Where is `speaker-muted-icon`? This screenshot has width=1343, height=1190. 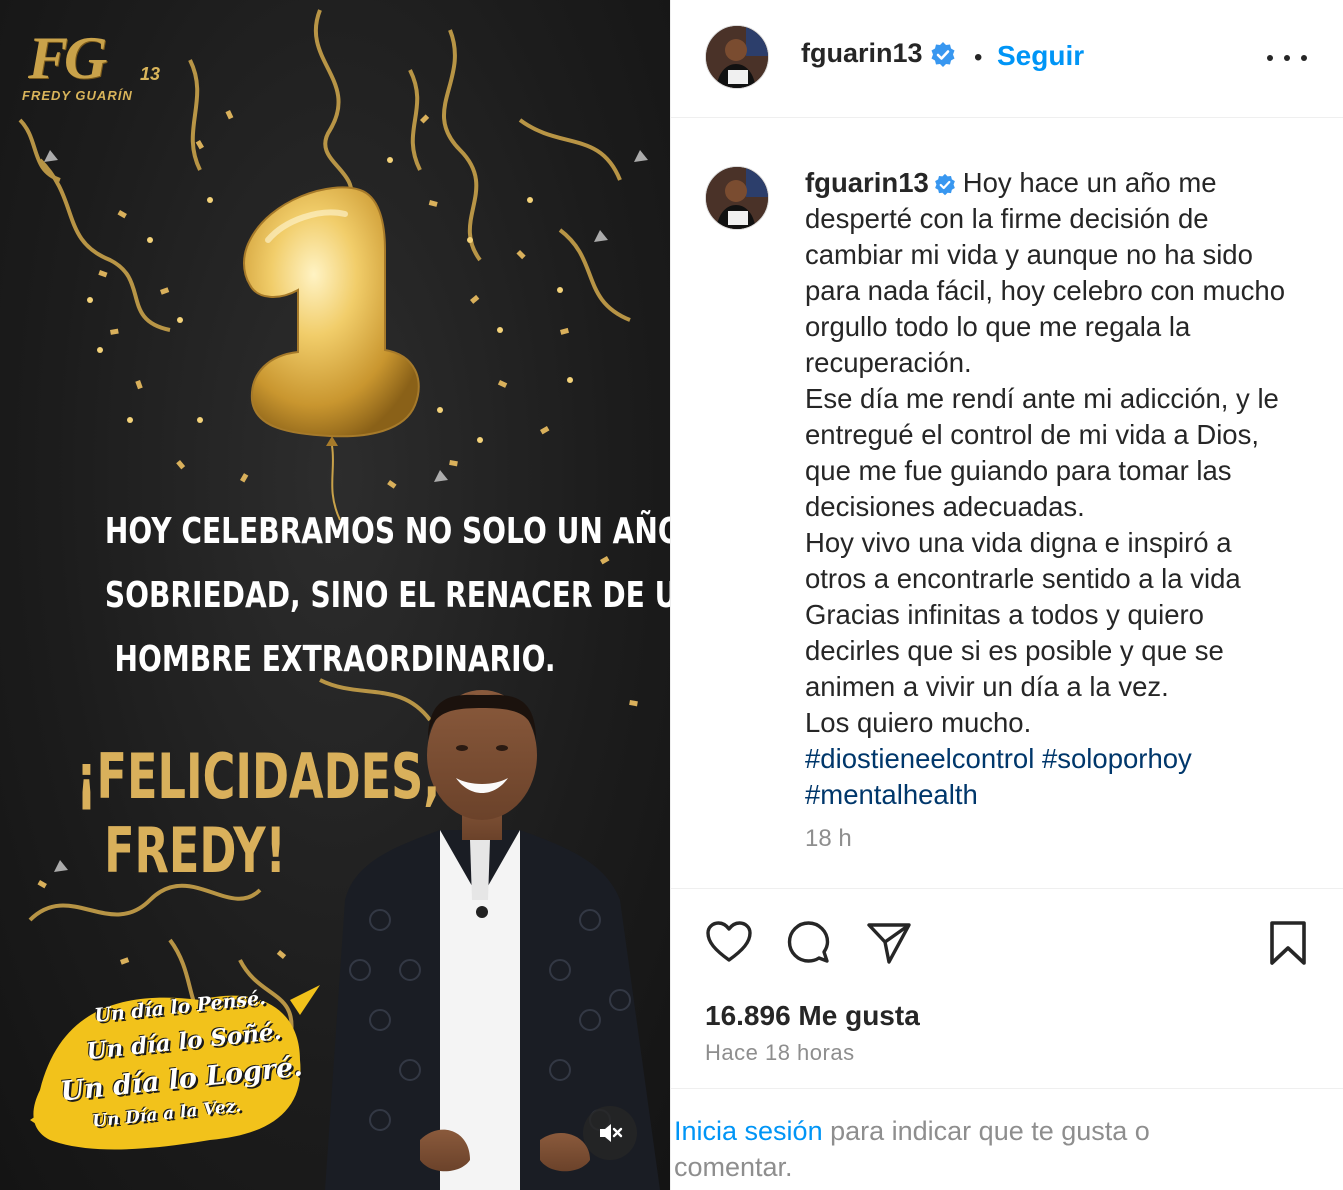 speaker-muted-icon is located at coordinates (611, 1133).